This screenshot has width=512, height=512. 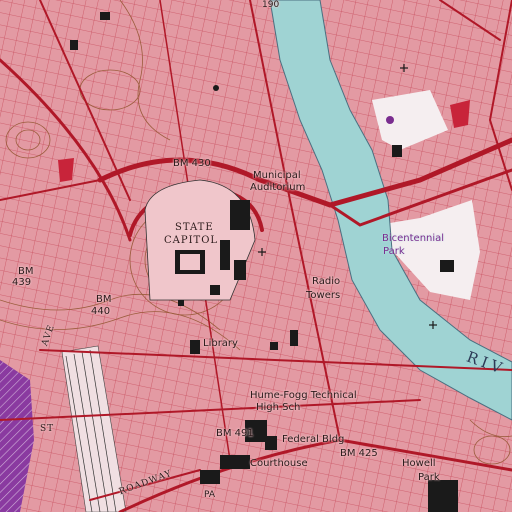 What do you see at coordinates (278, 187) in the screenshot?
I see `auditorium-label: Auditorium` at bounding box center [278, 187].